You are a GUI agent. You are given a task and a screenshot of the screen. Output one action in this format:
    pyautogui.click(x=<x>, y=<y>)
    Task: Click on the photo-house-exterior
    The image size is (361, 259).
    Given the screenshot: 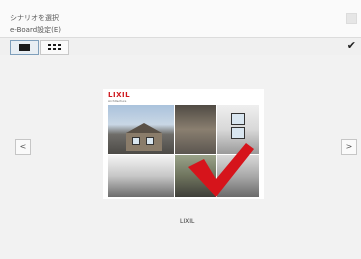 What is the action you would take?
    pyautogui.click(x=141, y=129)
    